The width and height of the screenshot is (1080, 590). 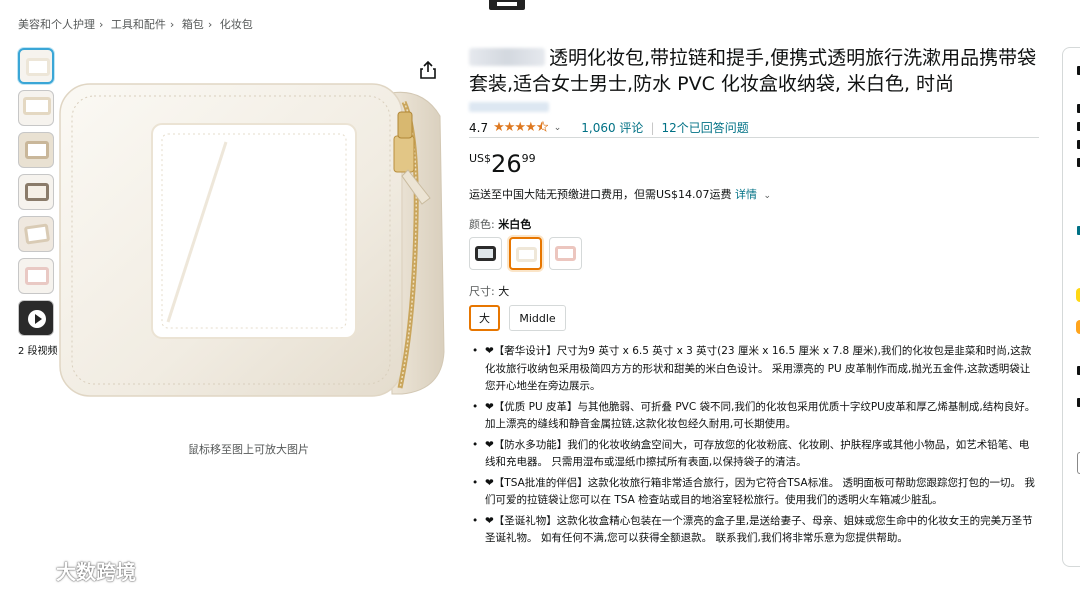 What do you see at coordinates (1071, 307) in the screenshot?
I see `buy-box-panel` at bounding box center [1071, 307].